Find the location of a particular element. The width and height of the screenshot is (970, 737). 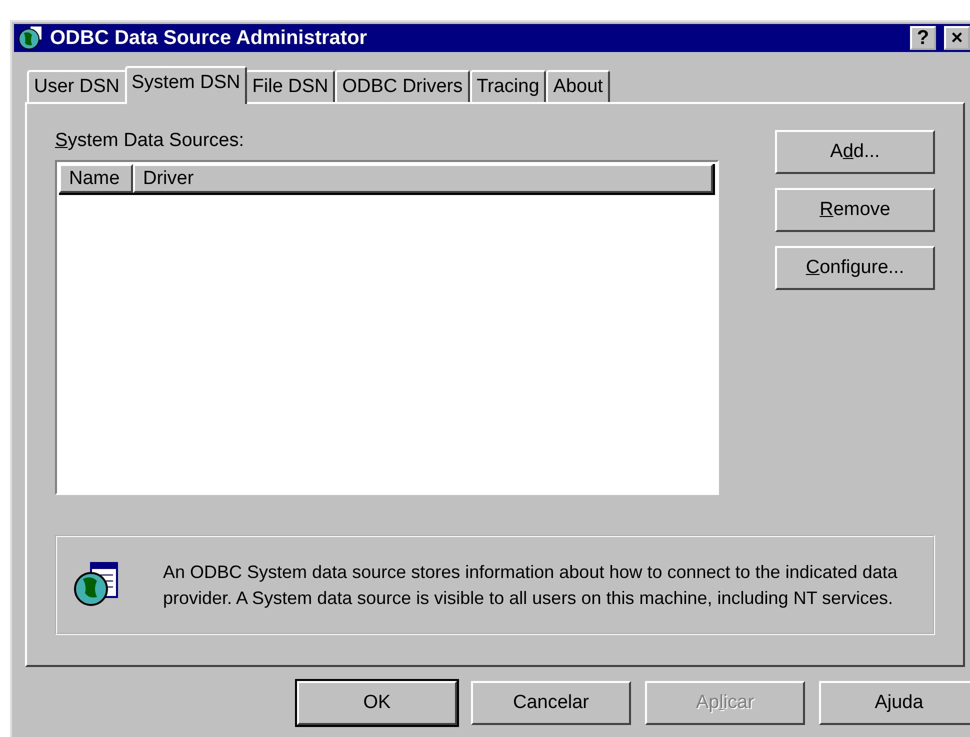

window-title: ODBC Data Source Administrator is located at coordinates (209, 38).